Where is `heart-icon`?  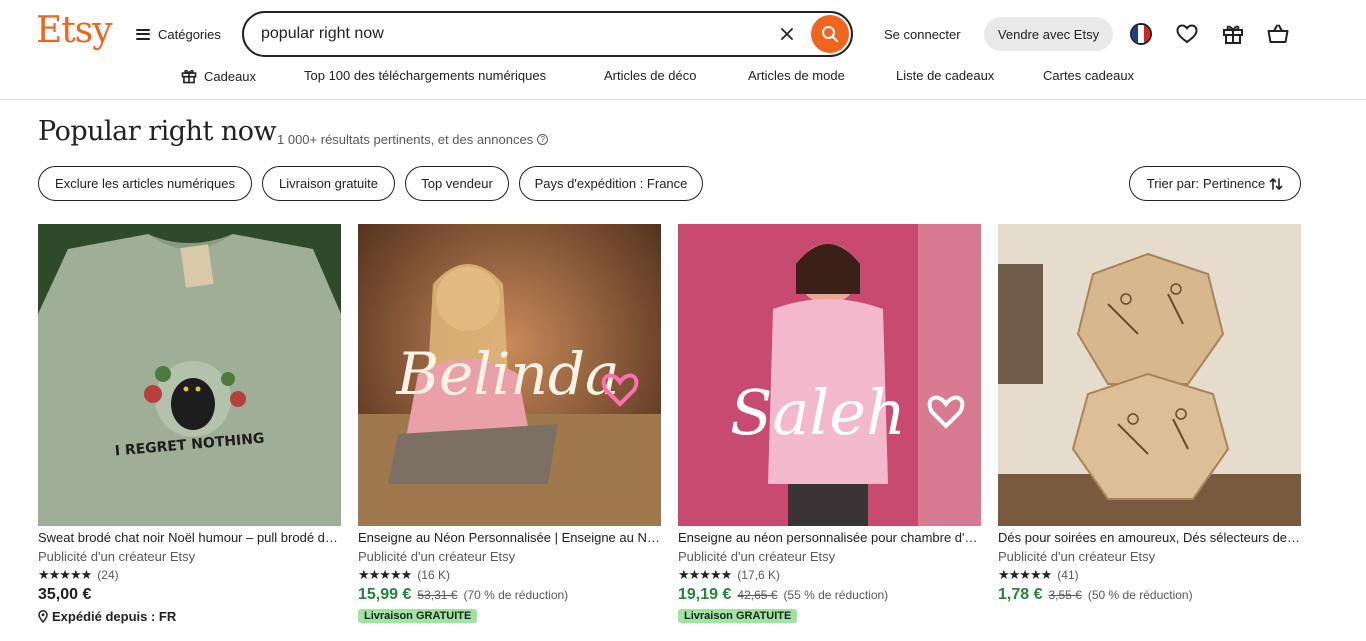 heart-icon is located at coordinates (1187, 34).